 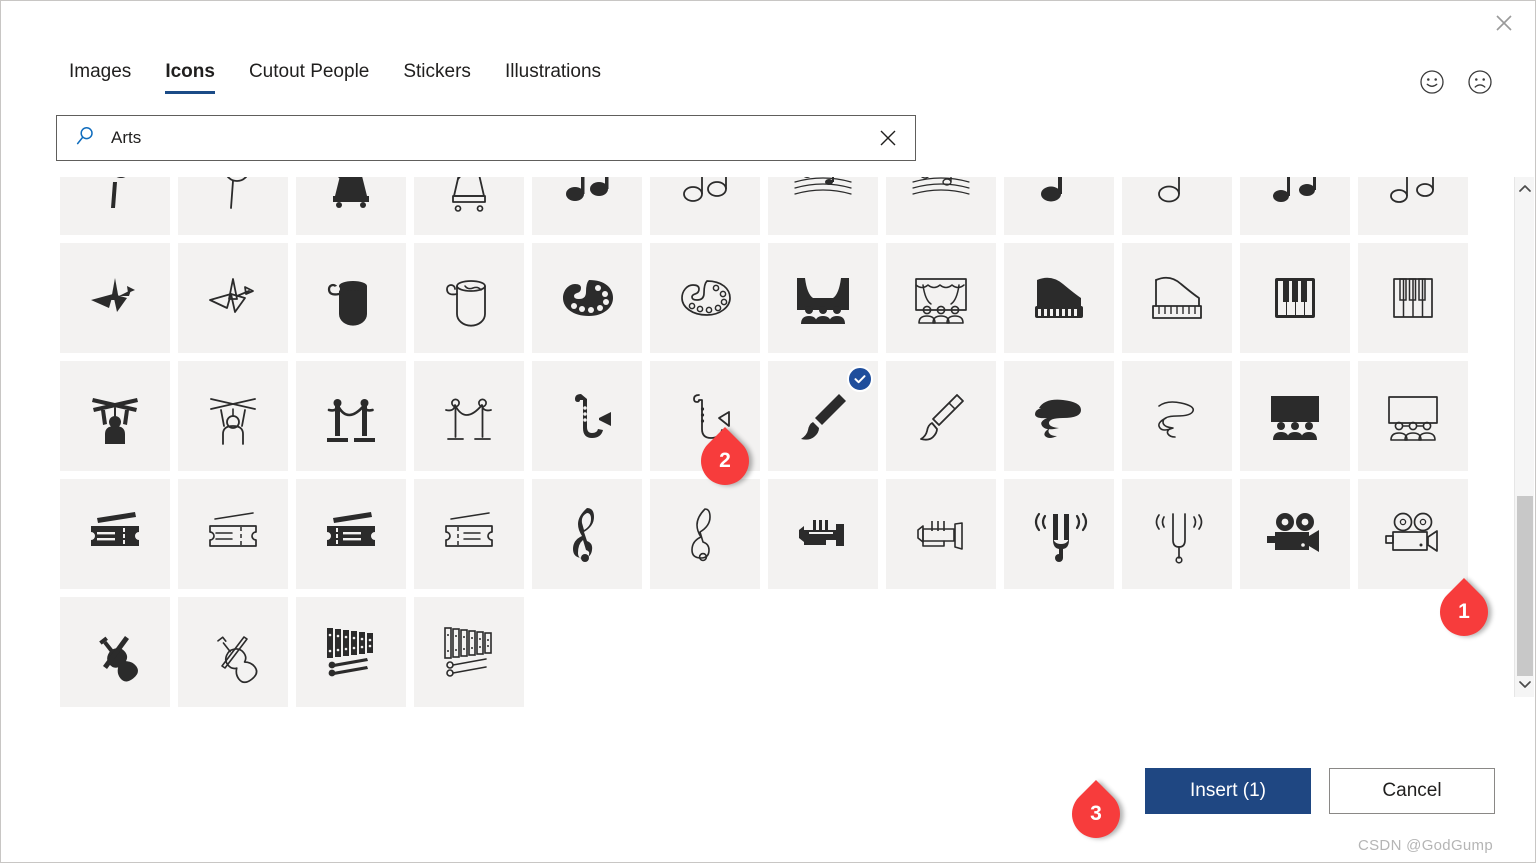 I want to click on icon-marionette-filled, so click(x=115, y=416).